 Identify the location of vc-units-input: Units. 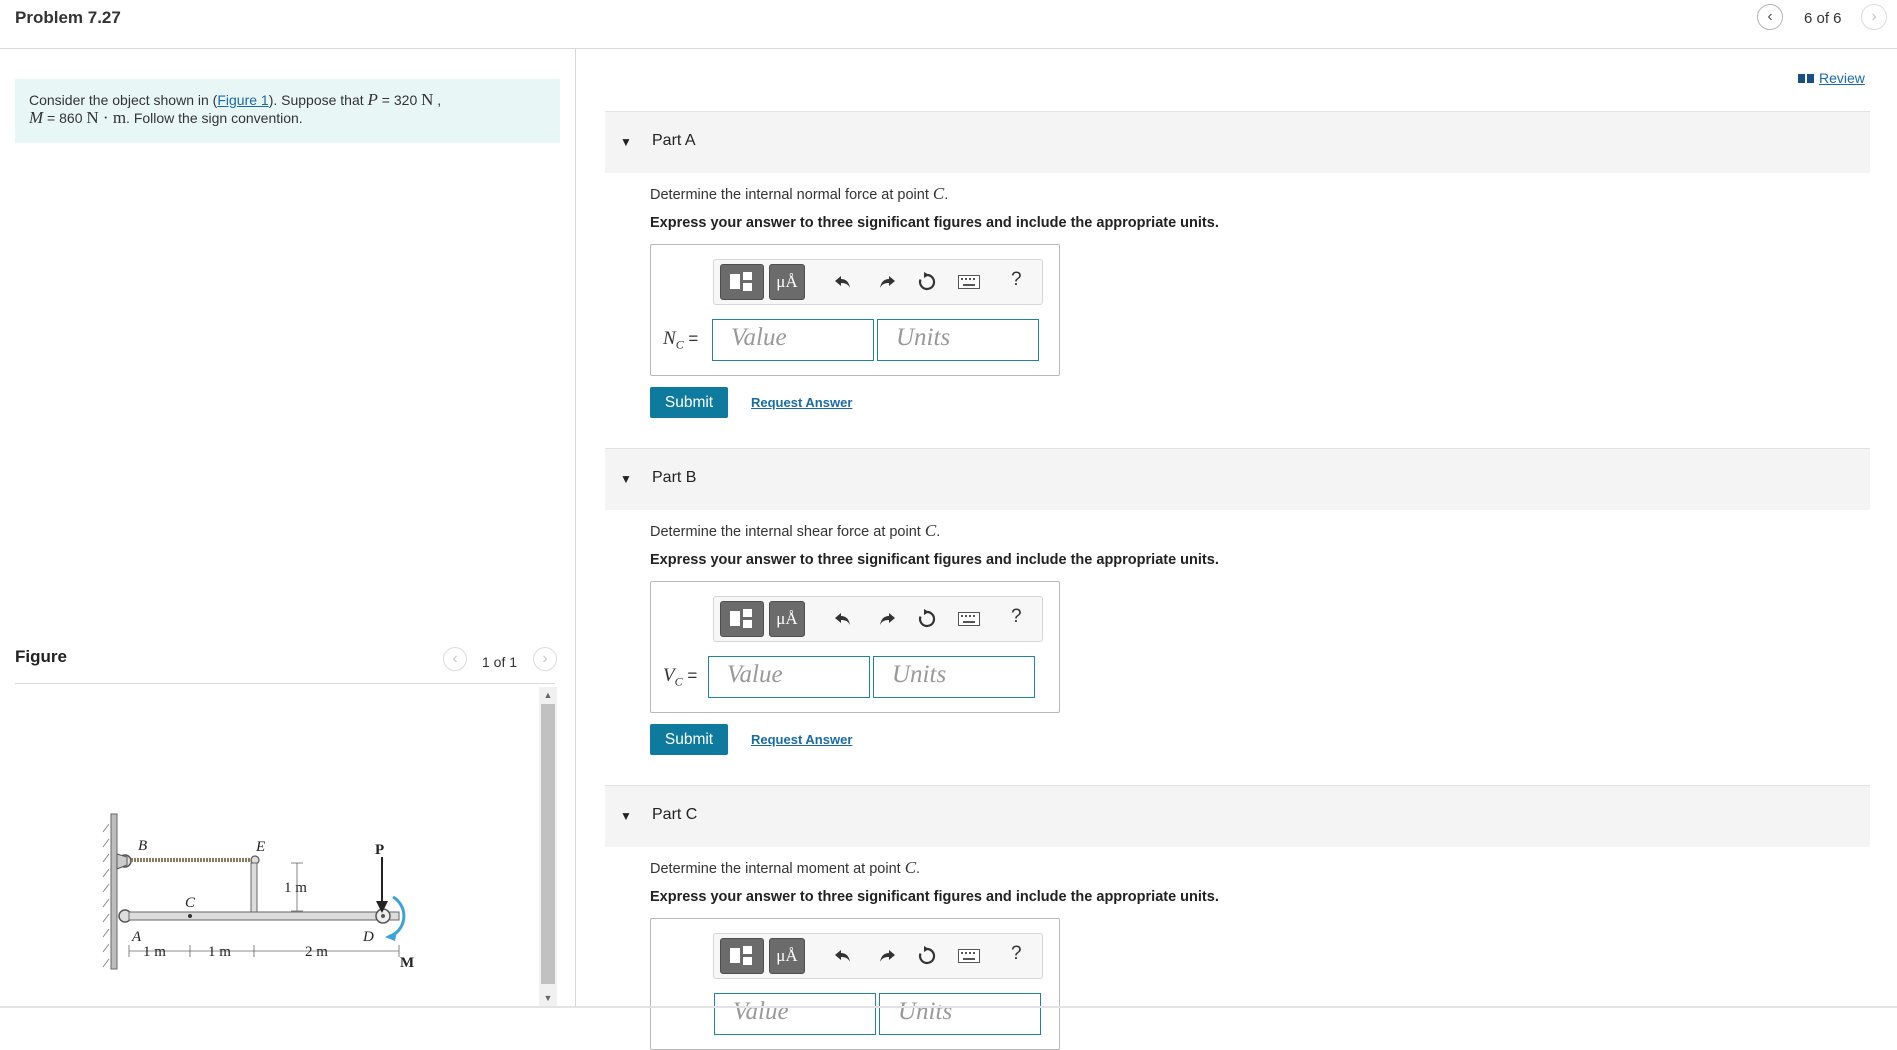
(954, 677).